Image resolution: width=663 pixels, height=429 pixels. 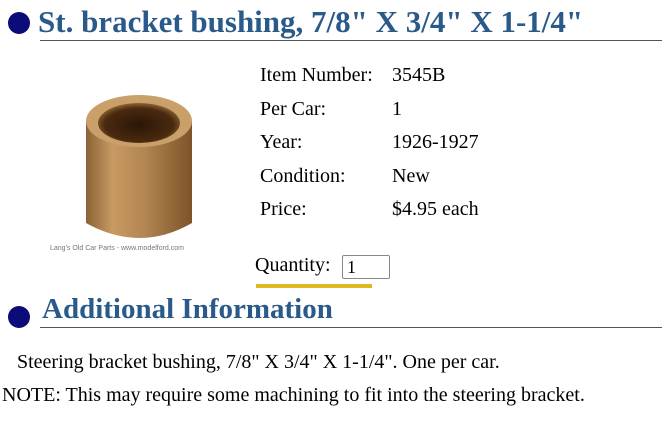 I want to click on product-image: Lang's Old Car Parts - www.modelford.com, so click(x=141, y=175).